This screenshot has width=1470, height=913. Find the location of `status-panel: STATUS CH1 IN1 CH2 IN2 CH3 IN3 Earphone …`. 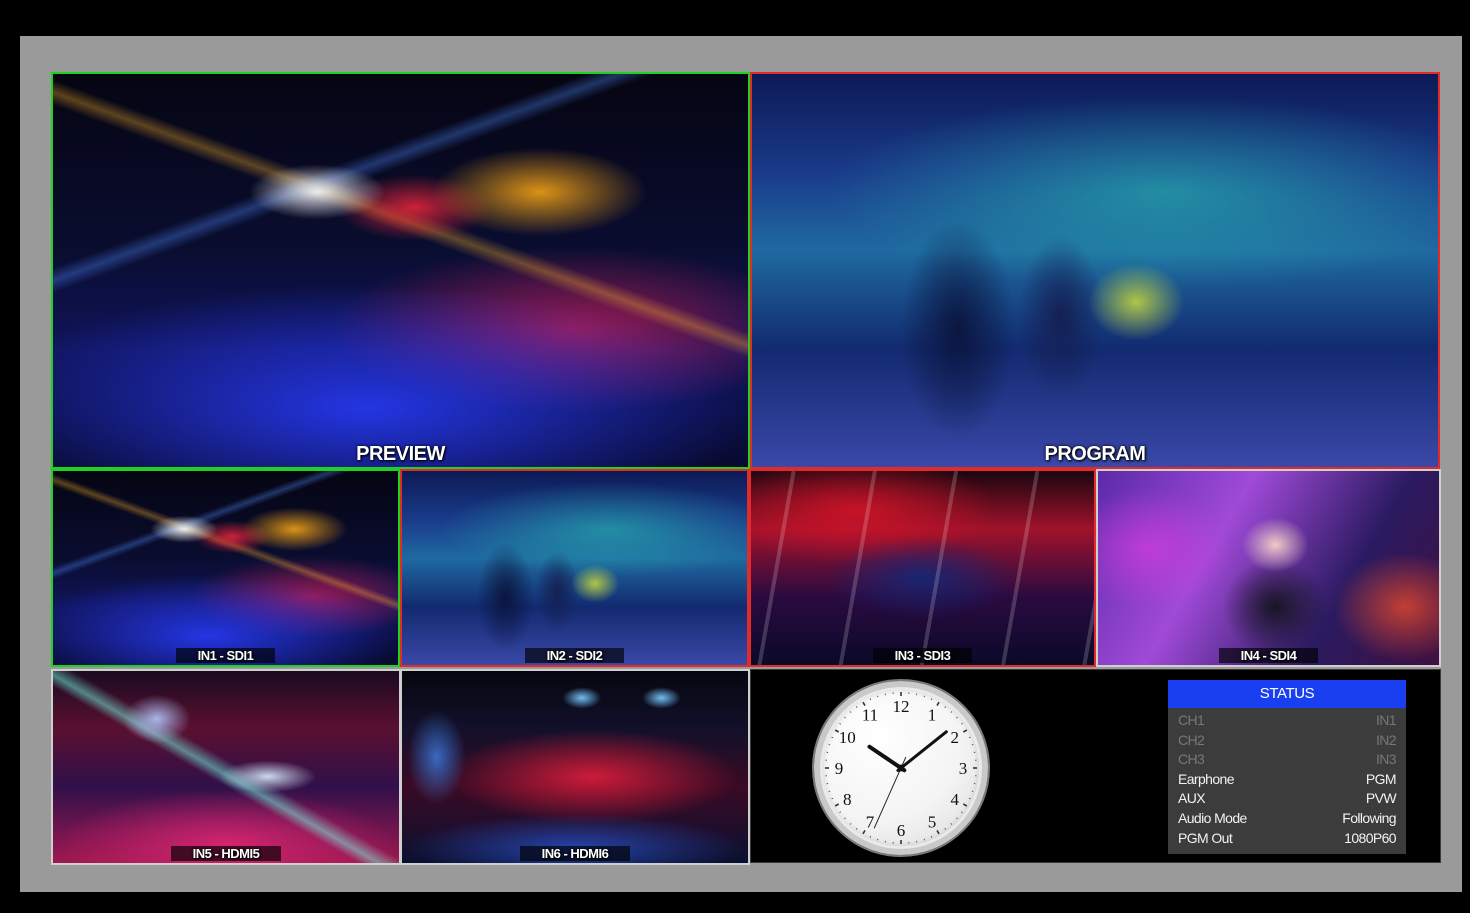

status-panel: STATUS CH1 IN1 CH2 IN2 CH3 IN3 Earphone … is located at coordinates (1287, 767).